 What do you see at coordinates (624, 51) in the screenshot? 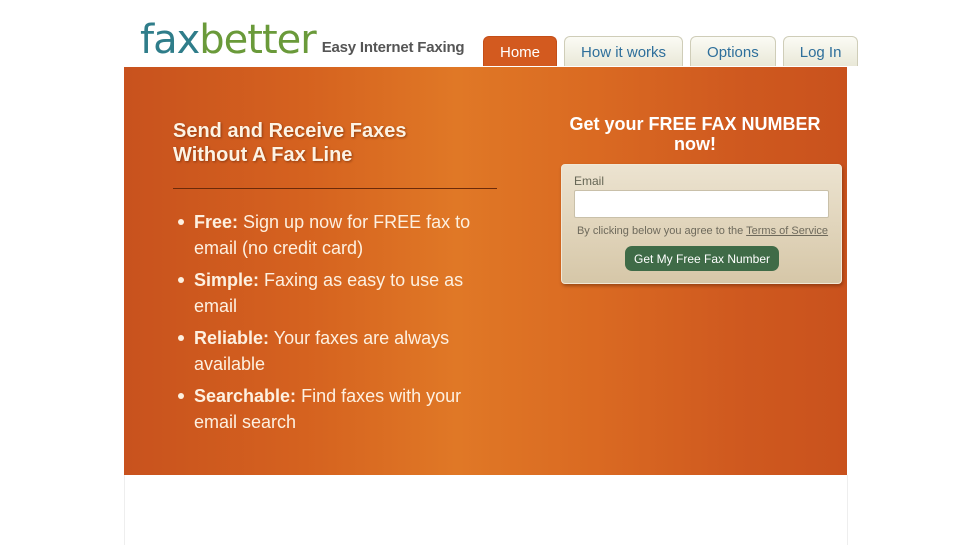
I see `tab-how-it-works: How it works` at bounding box center [624, 51].